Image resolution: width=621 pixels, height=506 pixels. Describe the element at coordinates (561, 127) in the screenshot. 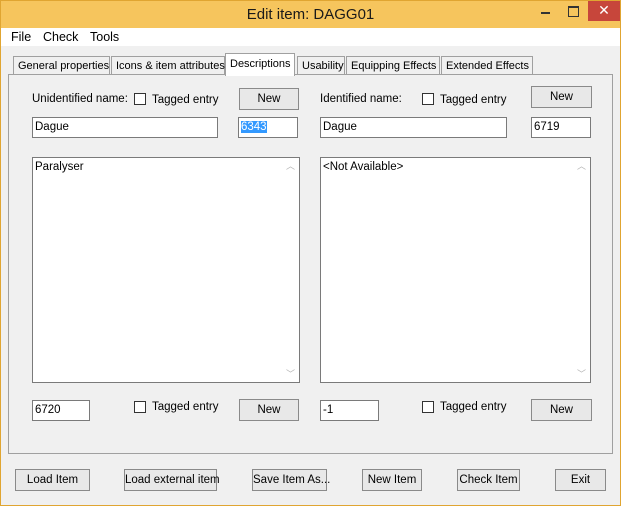

I see `identified-strref-input: 6719` at that location.